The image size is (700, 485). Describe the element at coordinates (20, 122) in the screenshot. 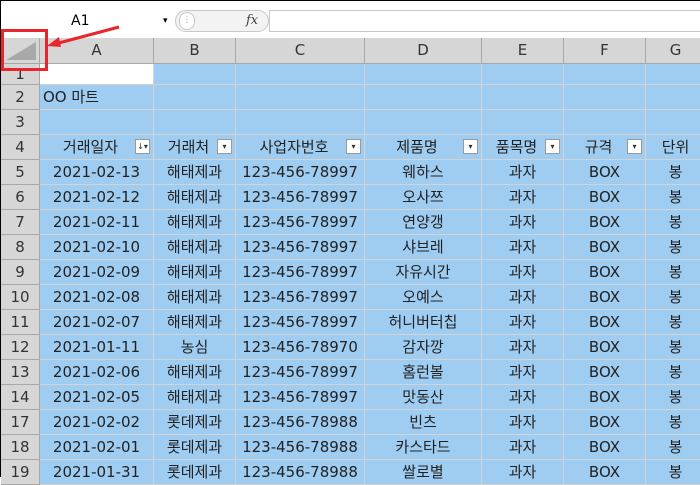

I see `row-header-3: 3` at that location.